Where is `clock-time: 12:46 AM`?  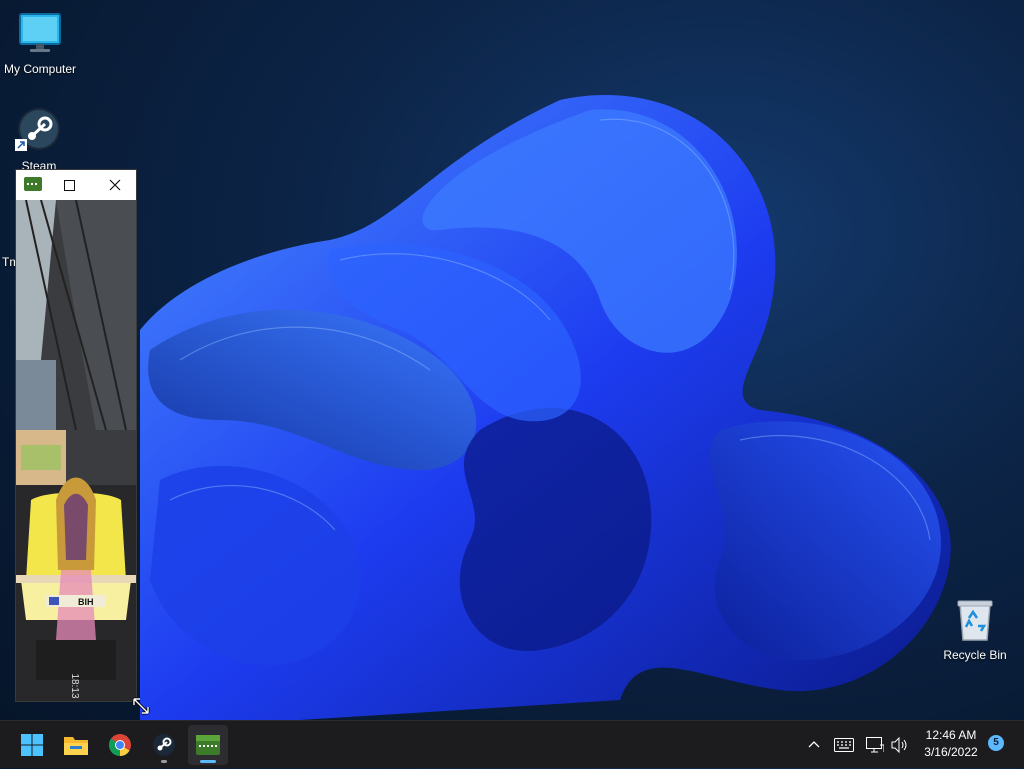 clock-time: 12:46 AM is located at coordinates (951, 735).